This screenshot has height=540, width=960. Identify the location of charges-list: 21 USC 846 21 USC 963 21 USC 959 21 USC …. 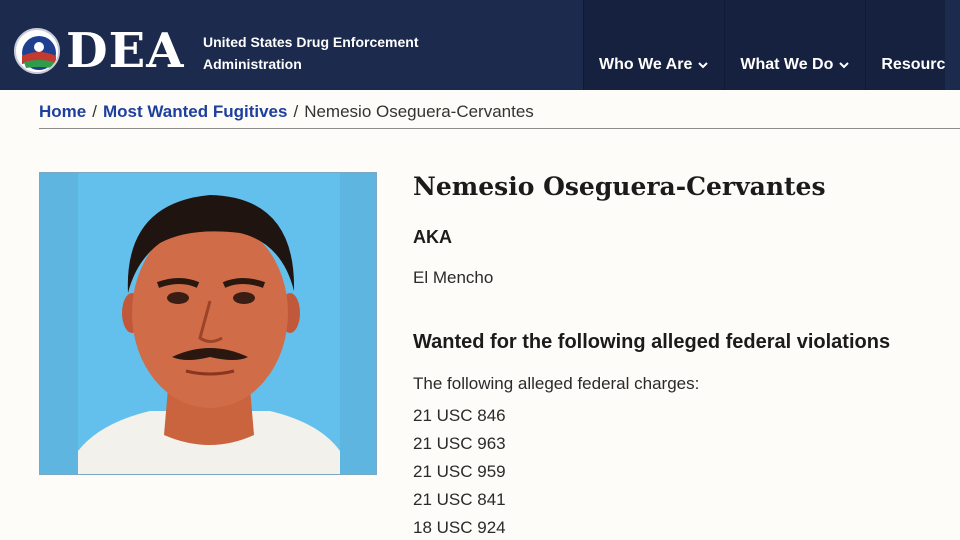
(459, 471).